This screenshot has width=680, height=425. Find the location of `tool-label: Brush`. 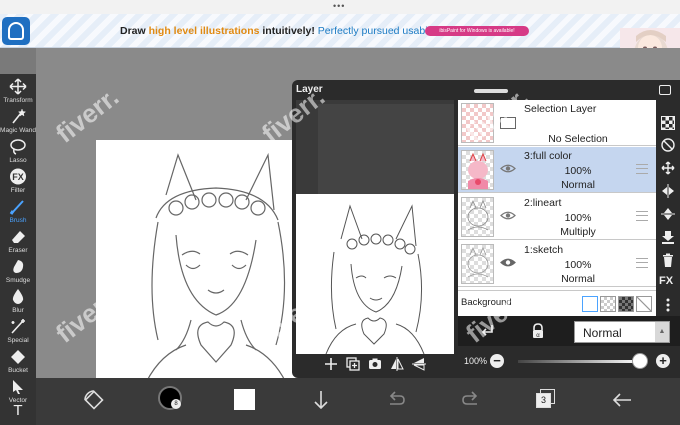

tool-label: Brush is located at coordinates (18, 220).